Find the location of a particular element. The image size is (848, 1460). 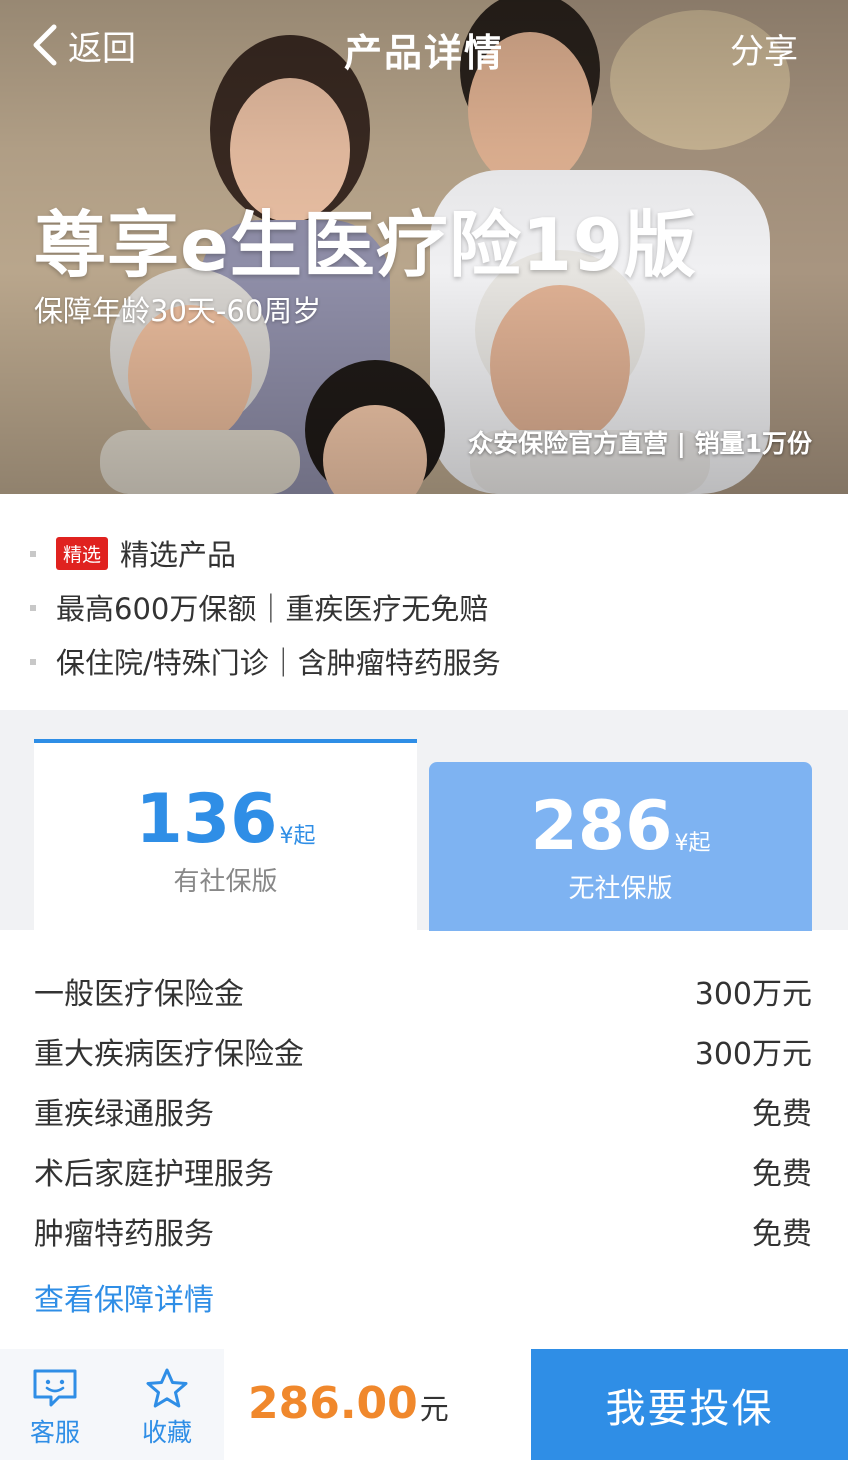

age-range: 保障年龄30天-60周岁 is located at coordinates (178, 311).